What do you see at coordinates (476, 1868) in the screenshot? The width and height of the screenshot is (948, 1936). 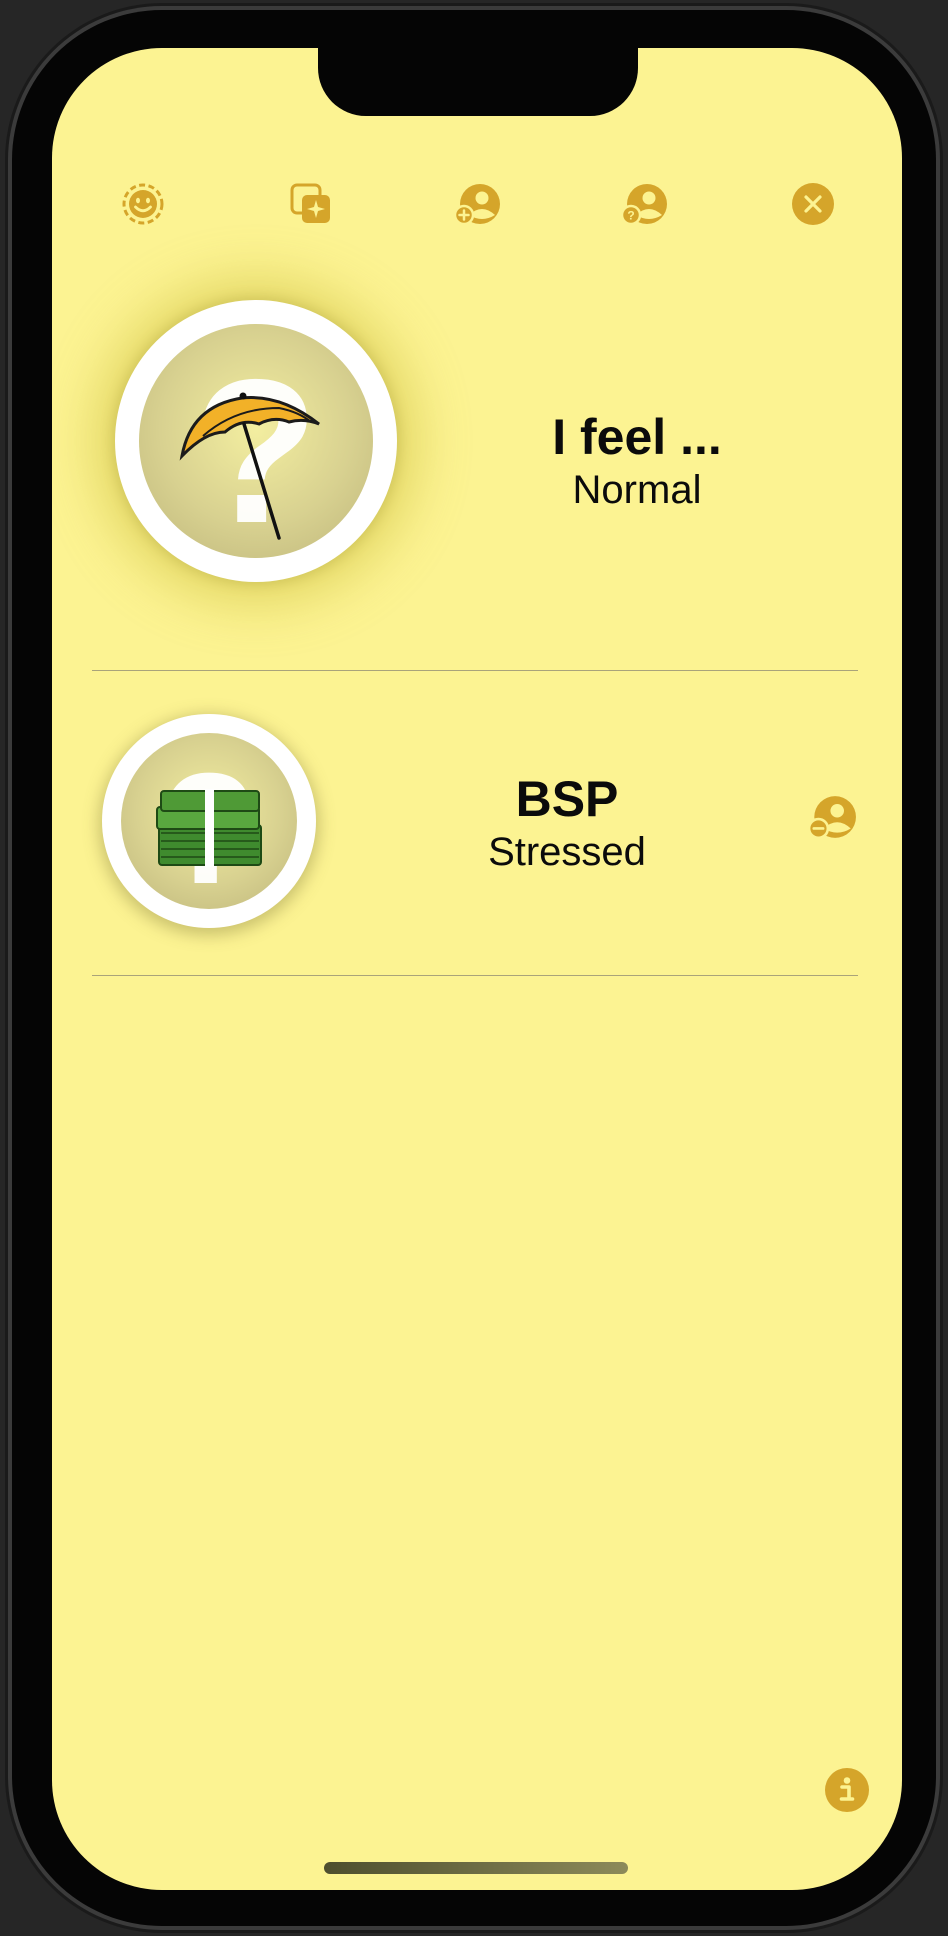 I see `home-indicator` at bounding box center [476, 1868].